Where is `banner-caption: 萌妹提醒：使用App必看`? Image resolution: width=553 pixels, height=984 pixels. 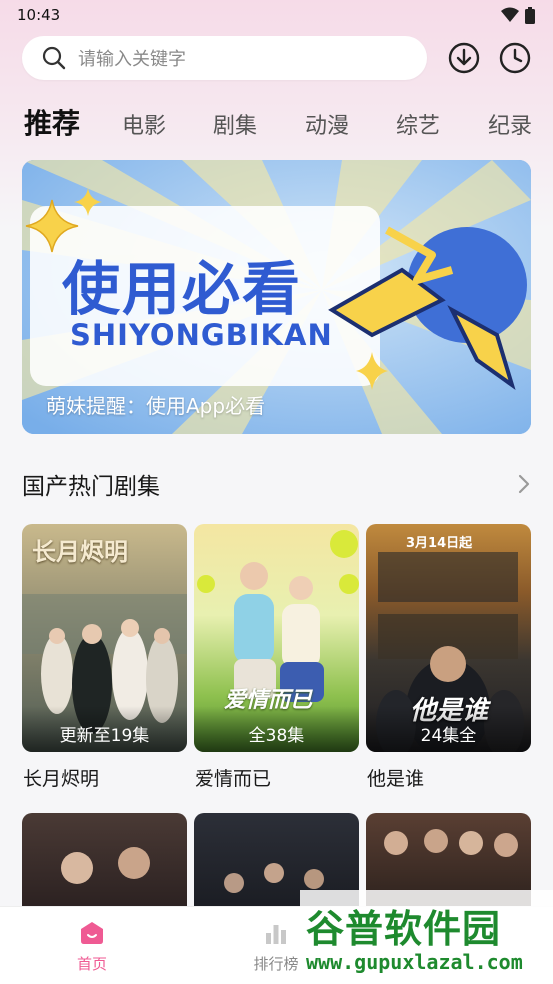 banner-caption: 萌妹提醒：使用App必看 is located at coordinates (156, 406).